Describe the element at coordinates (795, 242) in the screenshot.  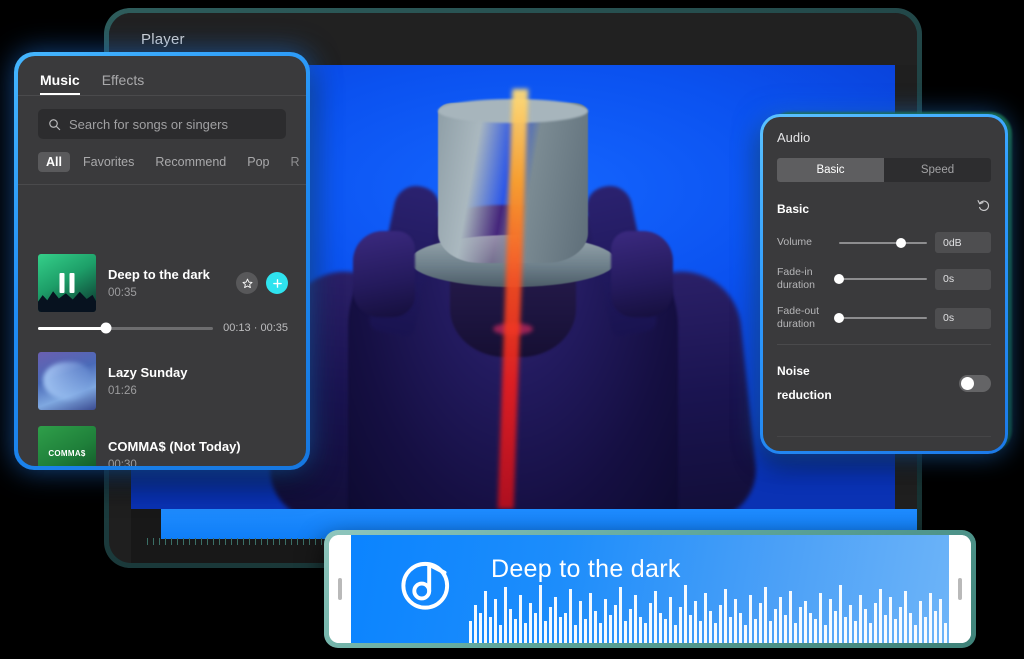
I see `volume-label: Volume` at that location.